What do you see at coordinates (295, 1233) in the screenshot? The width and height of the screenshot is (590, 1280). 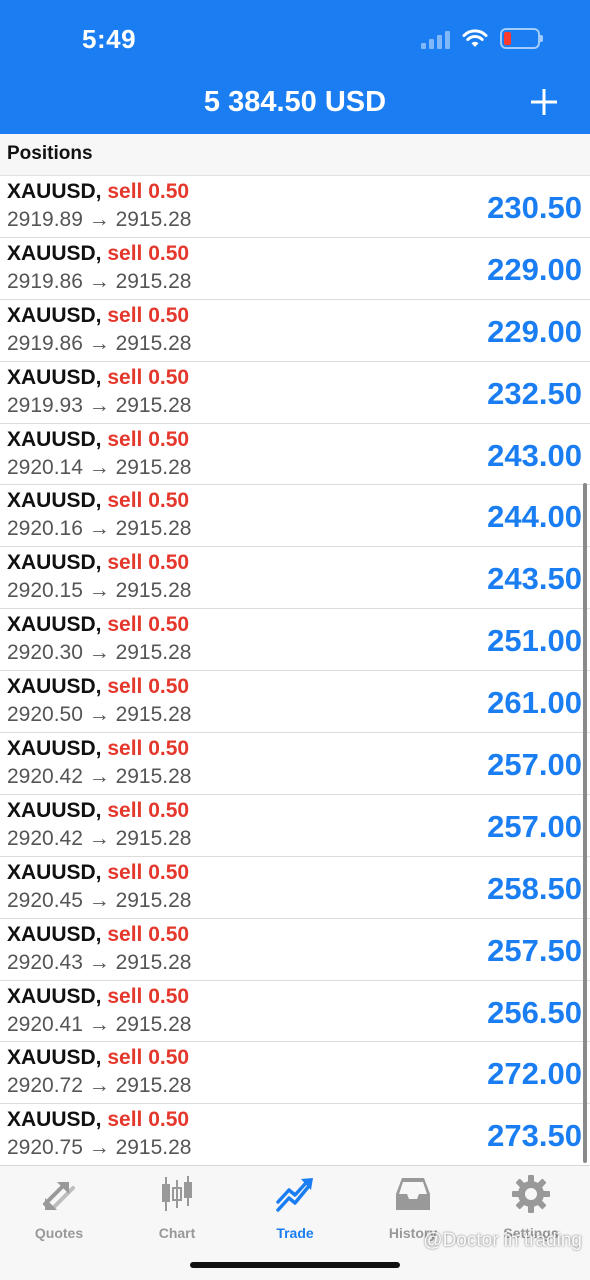 I see `tab-label: Trade` at bounding box center [295, 1233].